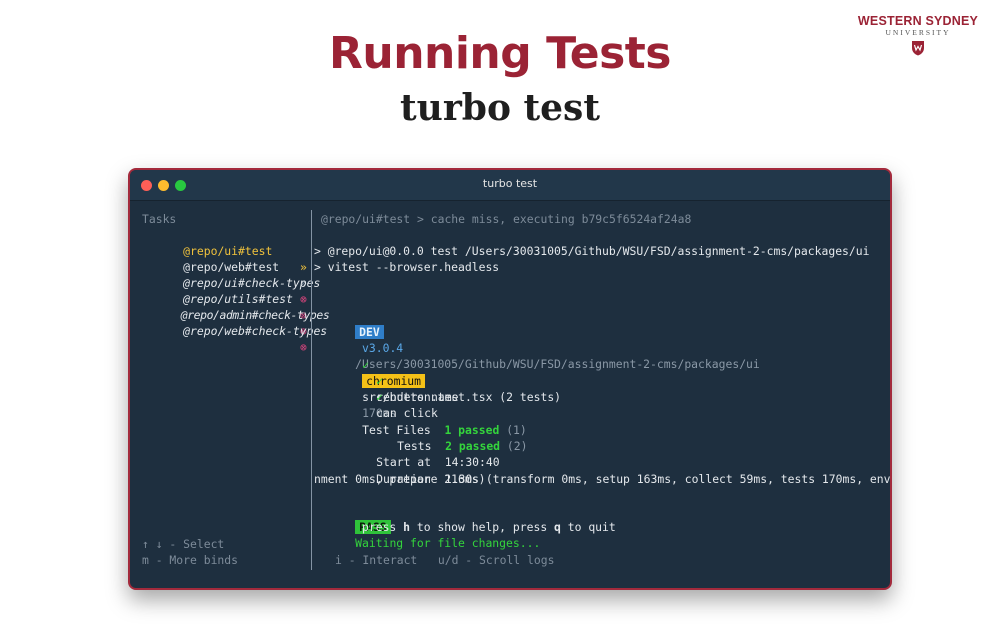  I want to click on command-line: > vitest --browser.headless, so click(407, 267).